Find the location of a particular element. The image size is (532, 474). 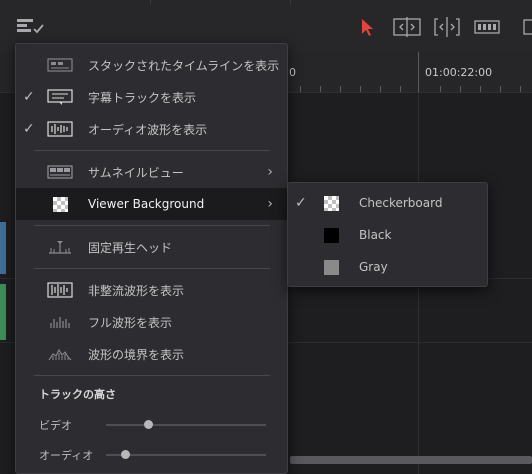

slider-label: オーディオ is located at coordinates (66, 455).